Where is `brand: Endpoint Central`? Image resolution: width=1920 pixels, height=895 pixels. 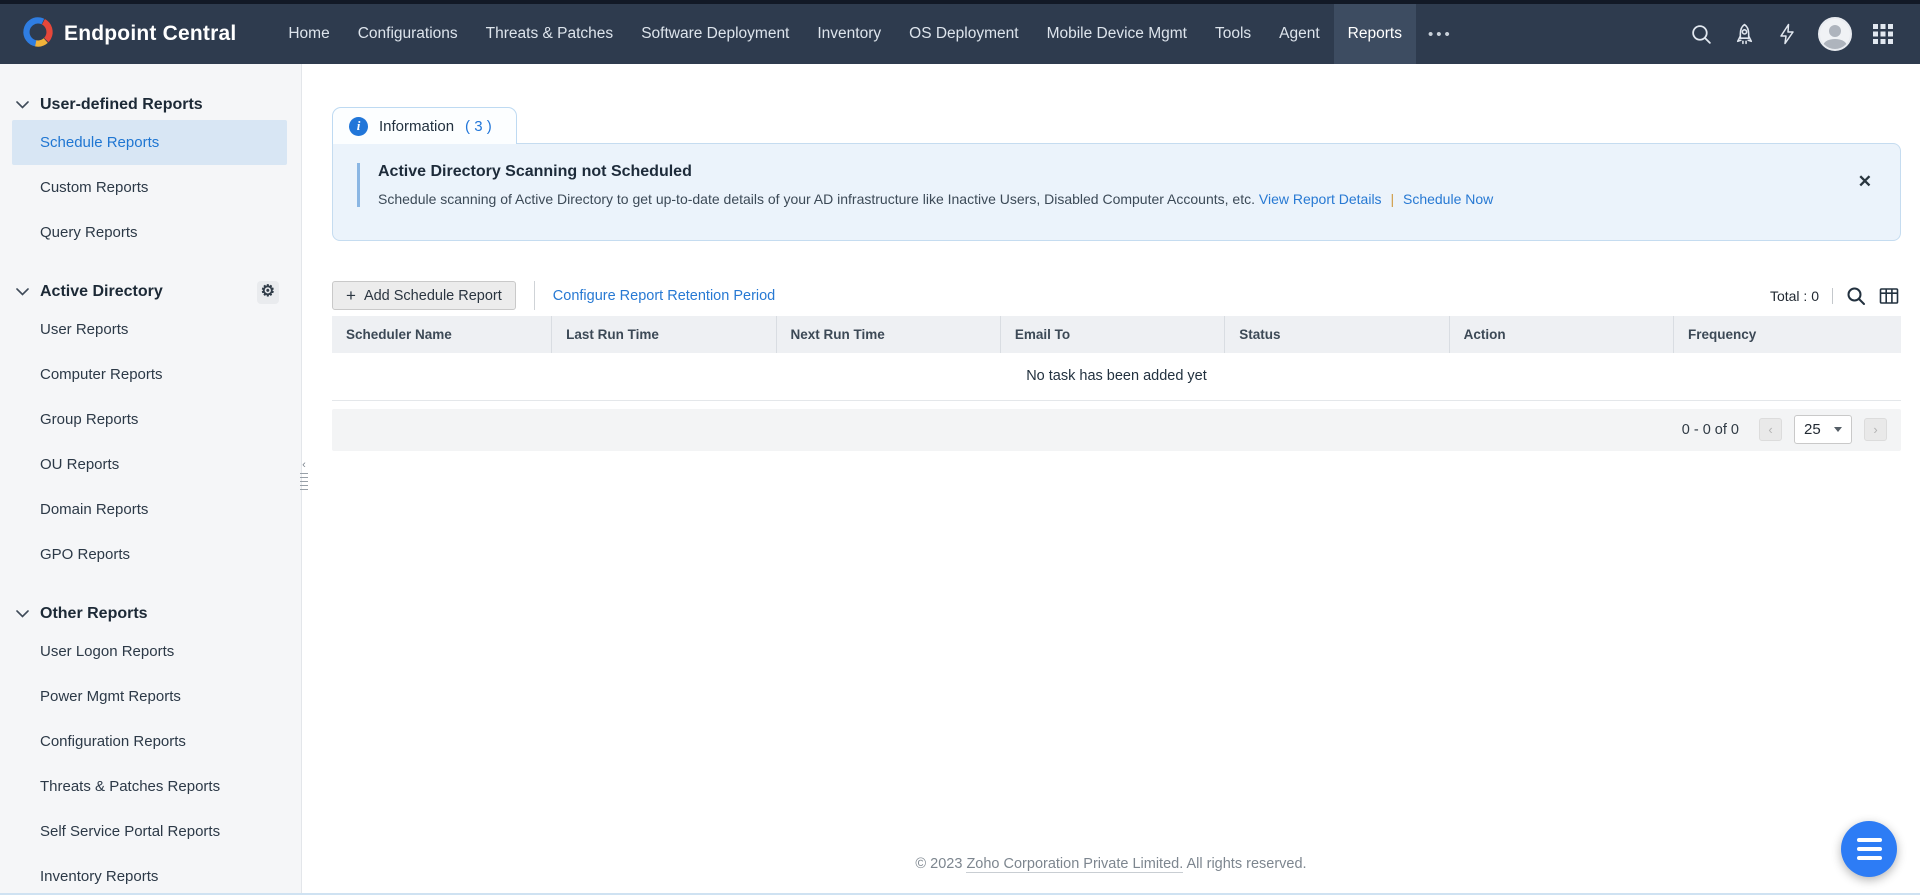 brand: Endpoint Central is located at coordinates (129, 34).